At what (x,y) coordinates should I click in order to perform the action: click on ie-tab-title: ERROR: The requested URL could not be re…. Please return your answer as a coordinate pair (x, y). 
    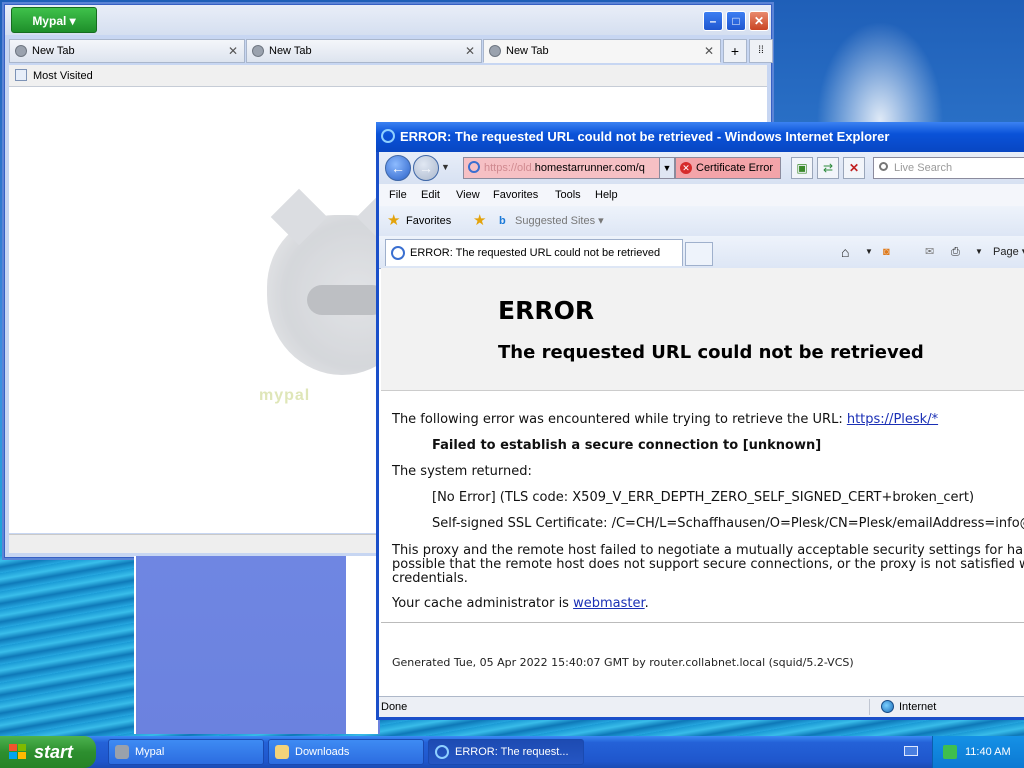
    Looking at the image, I should click on (535, 253).